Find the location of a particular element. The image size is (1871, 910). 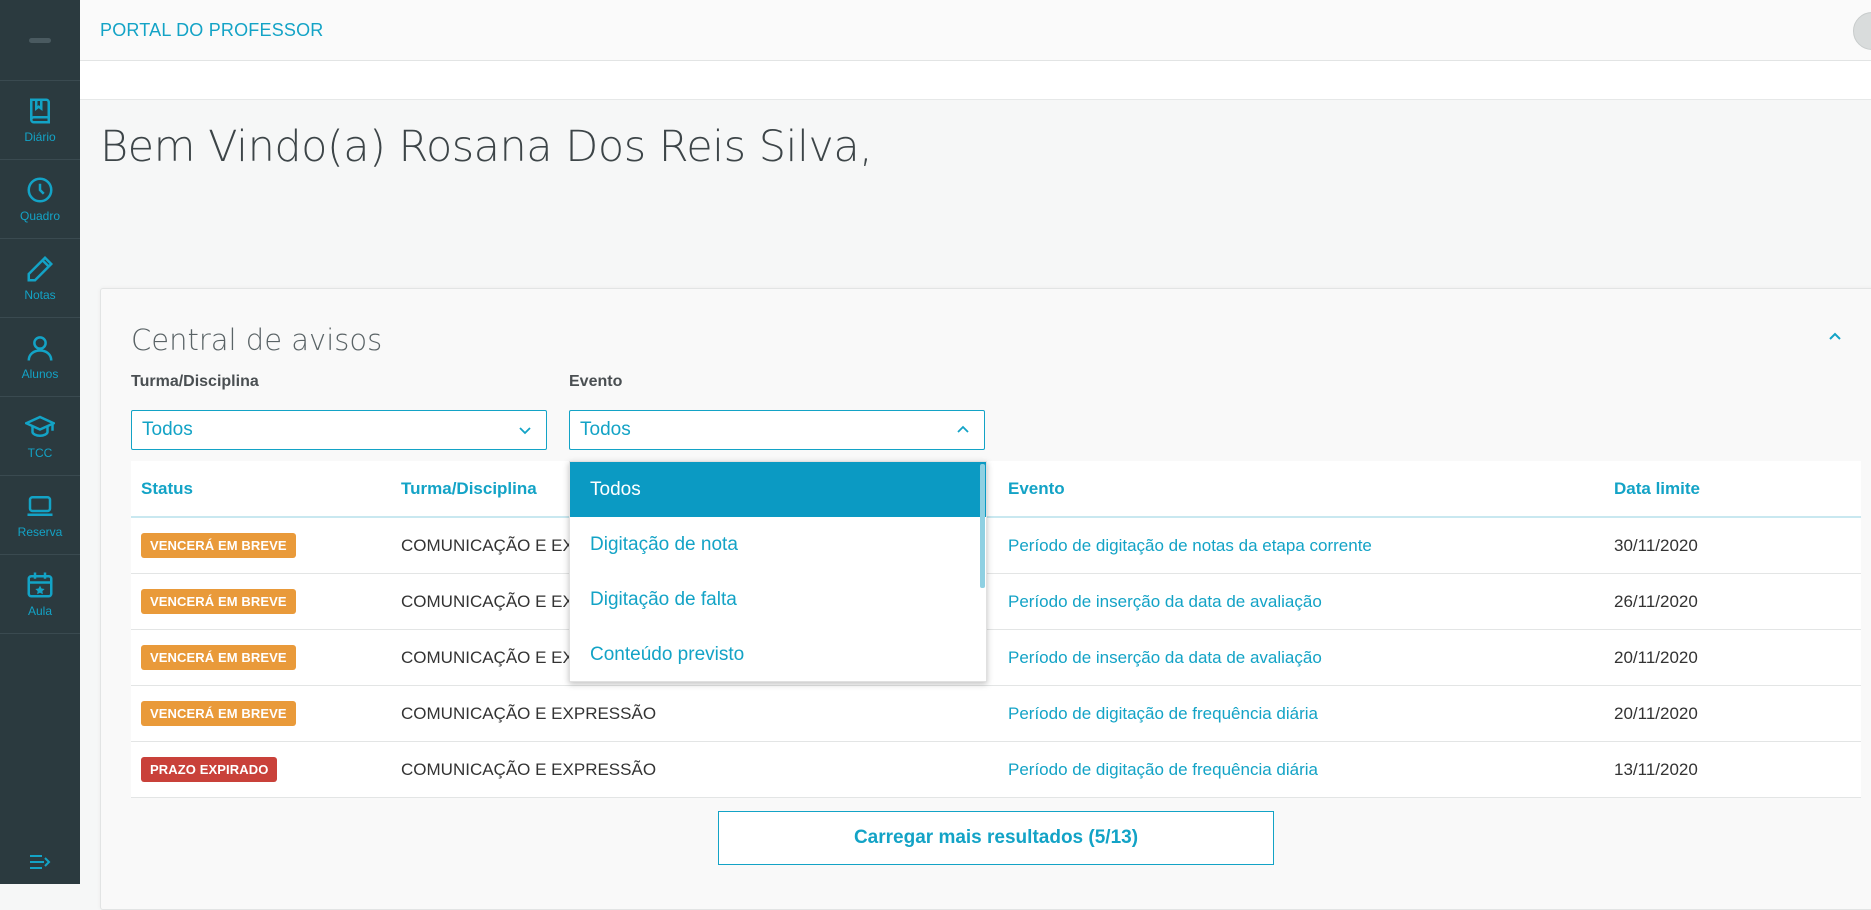

data-limite-cell: 26/11/2020 is located at coordinates (1656, 601).